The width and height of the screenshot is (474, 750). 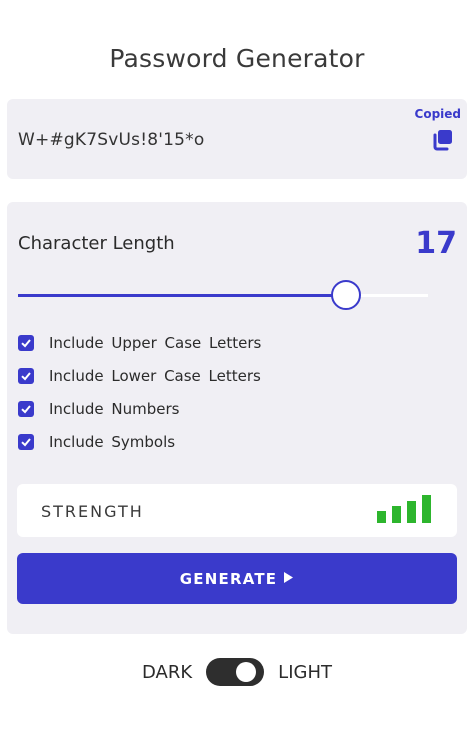 I want to click on option-uppercase: Include Upper Case Letters, so click(x=139, y=343).